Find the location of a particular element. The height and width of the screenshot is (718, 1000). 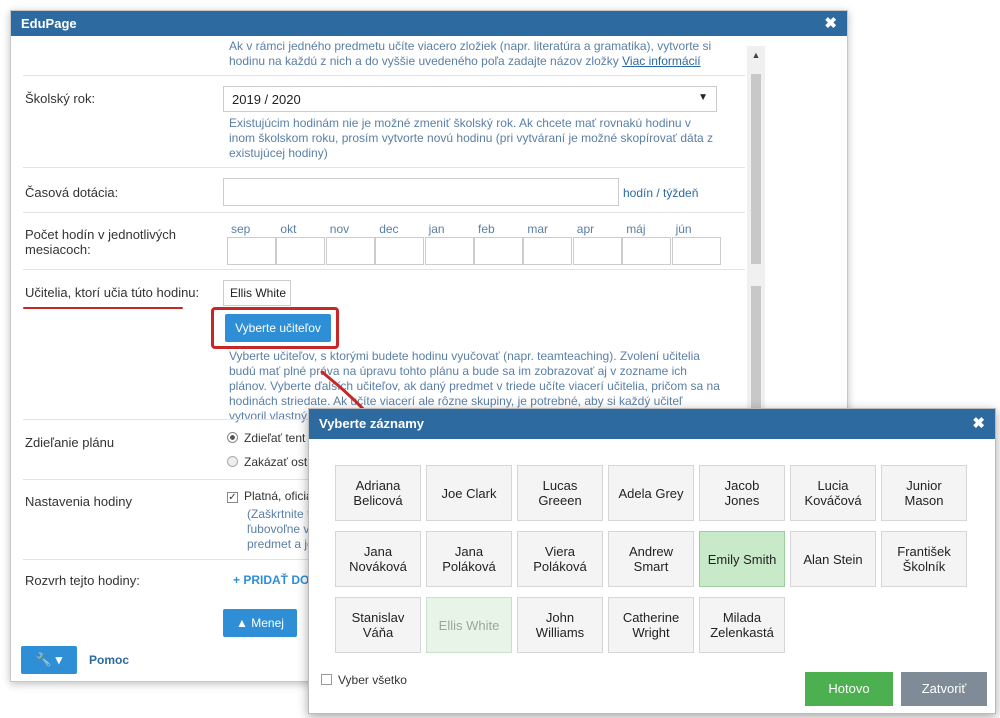

dialog-titlebar: EduPage ✖ is located at coordinates (429, 23).